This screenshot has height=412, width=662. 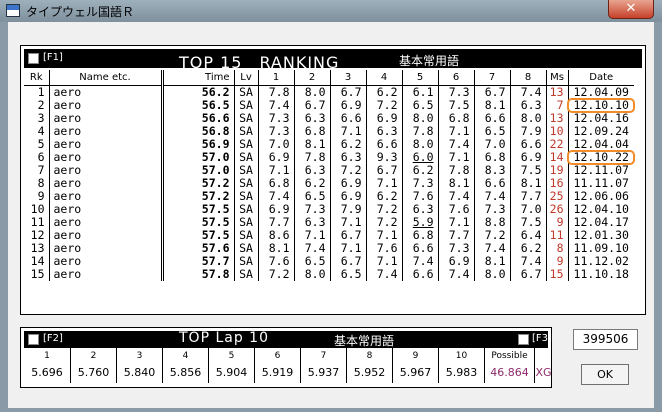 I want to click on top-lap-checkbox, so click(x=33, y=339).